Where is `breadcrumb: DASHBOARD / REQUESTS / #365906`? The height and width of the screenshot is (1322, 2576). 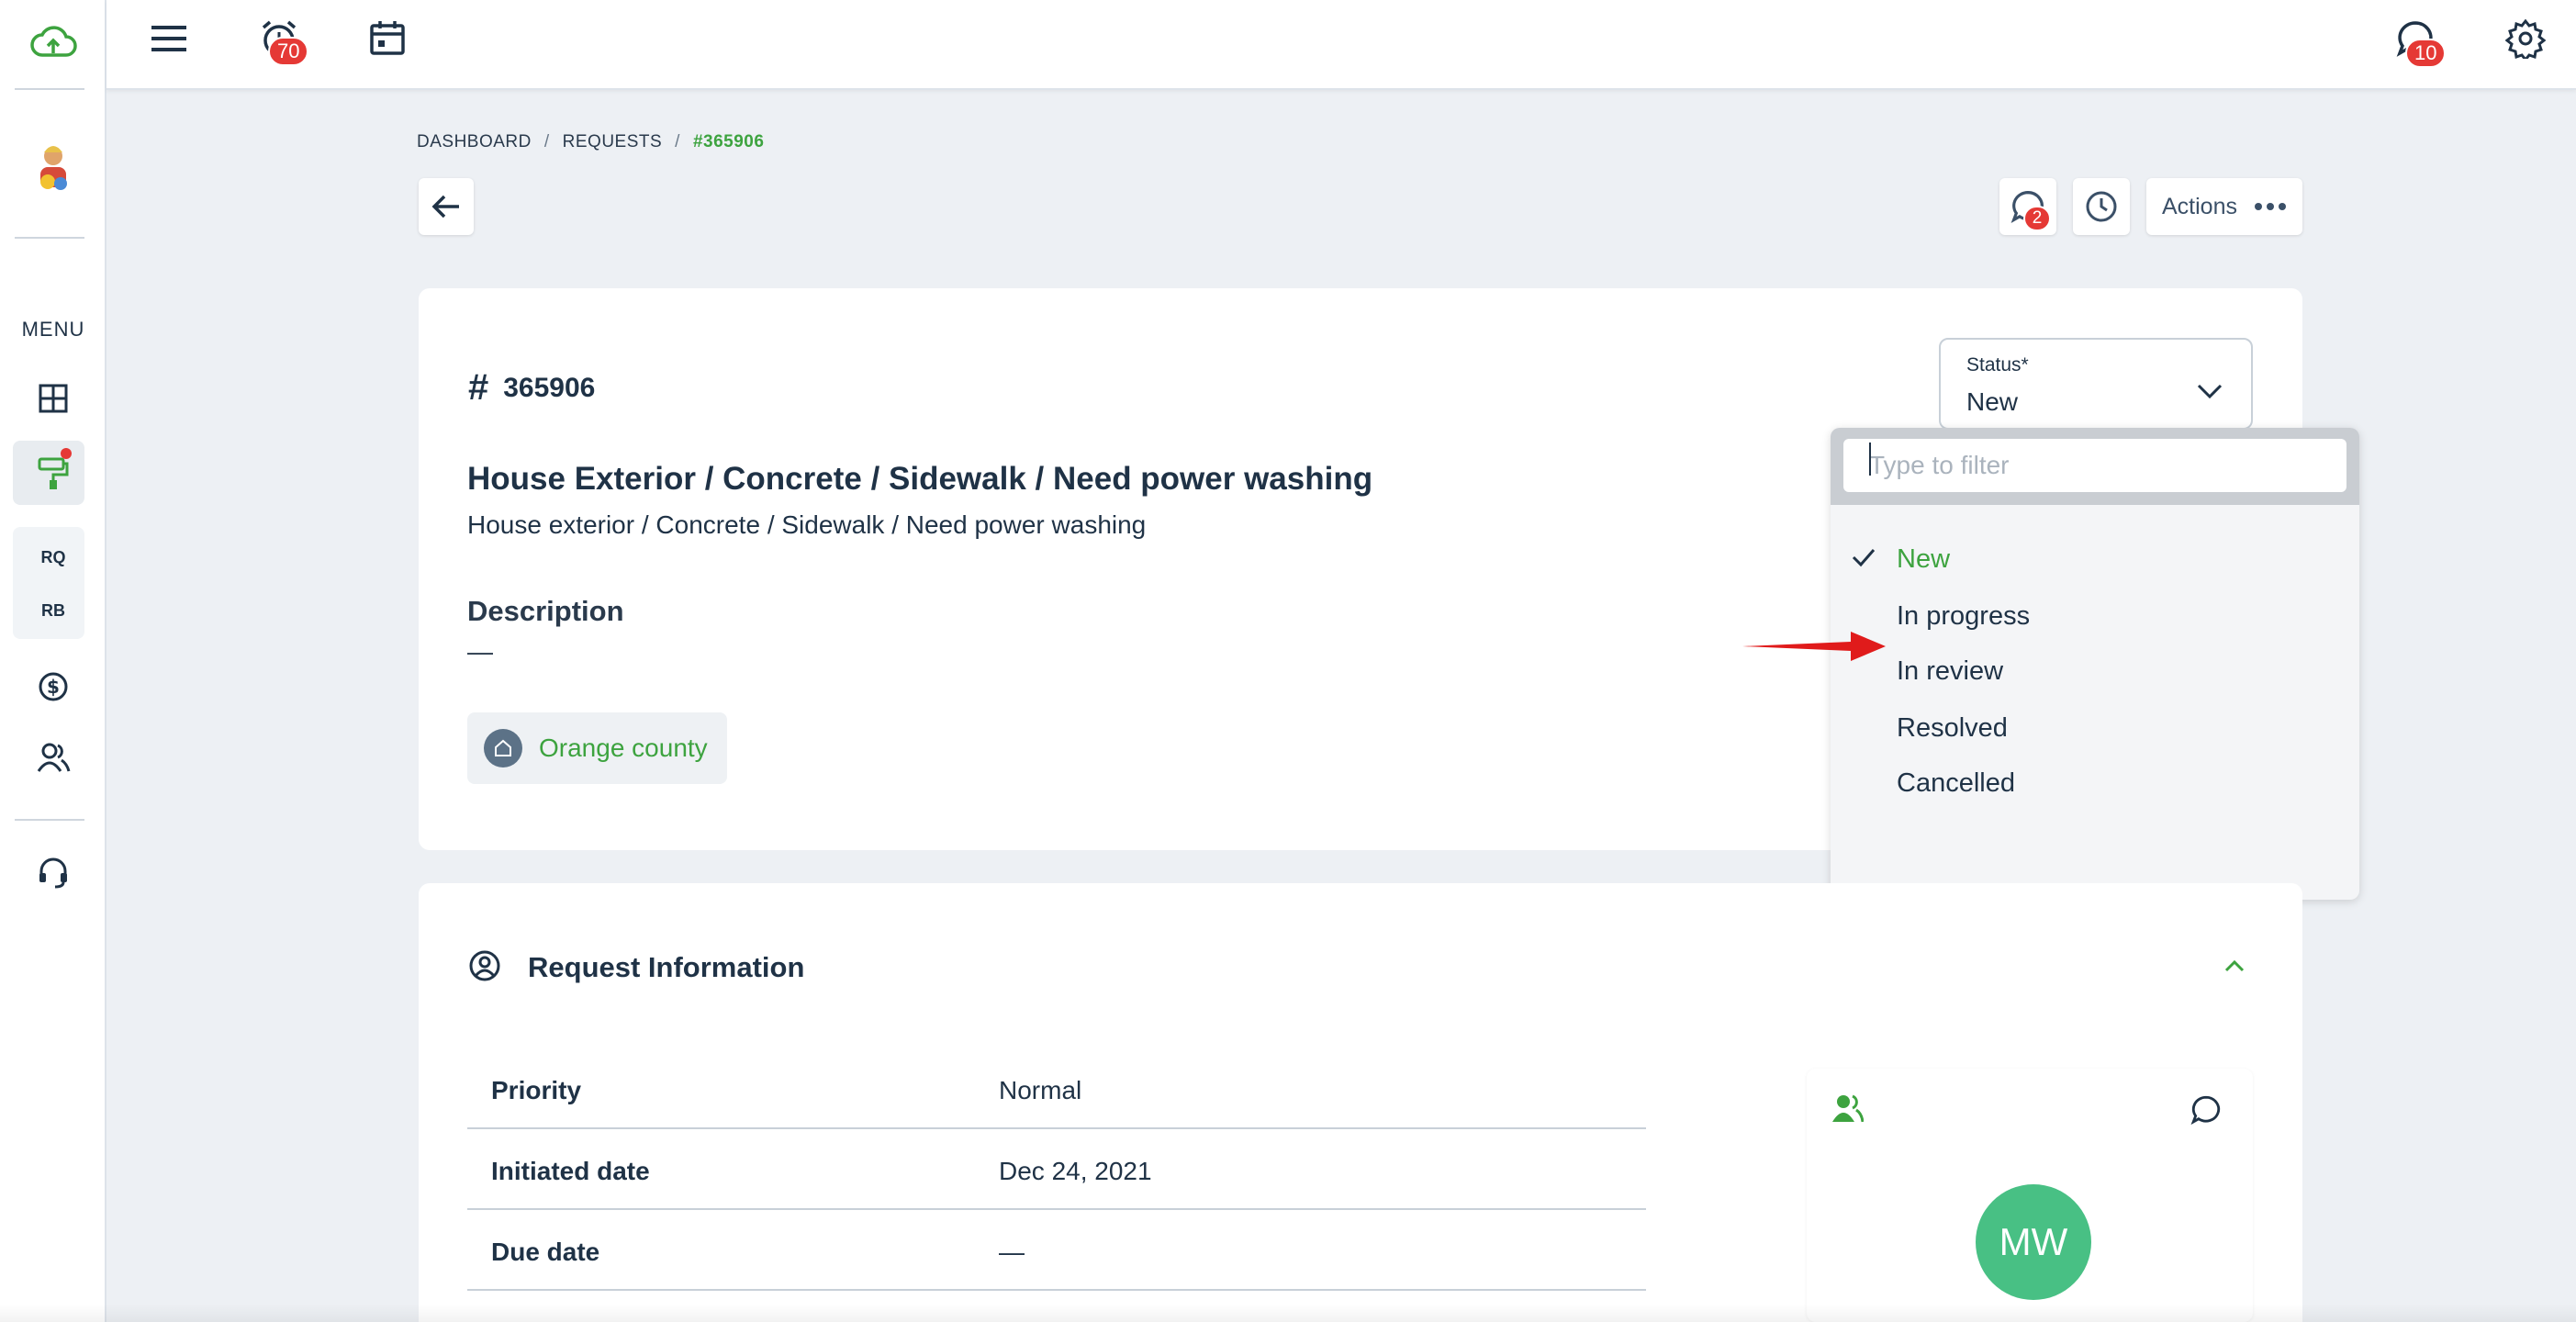 breadcrumb: DASHBOARD / REQUESTS / #365906 is located at coordinates (590, 142).